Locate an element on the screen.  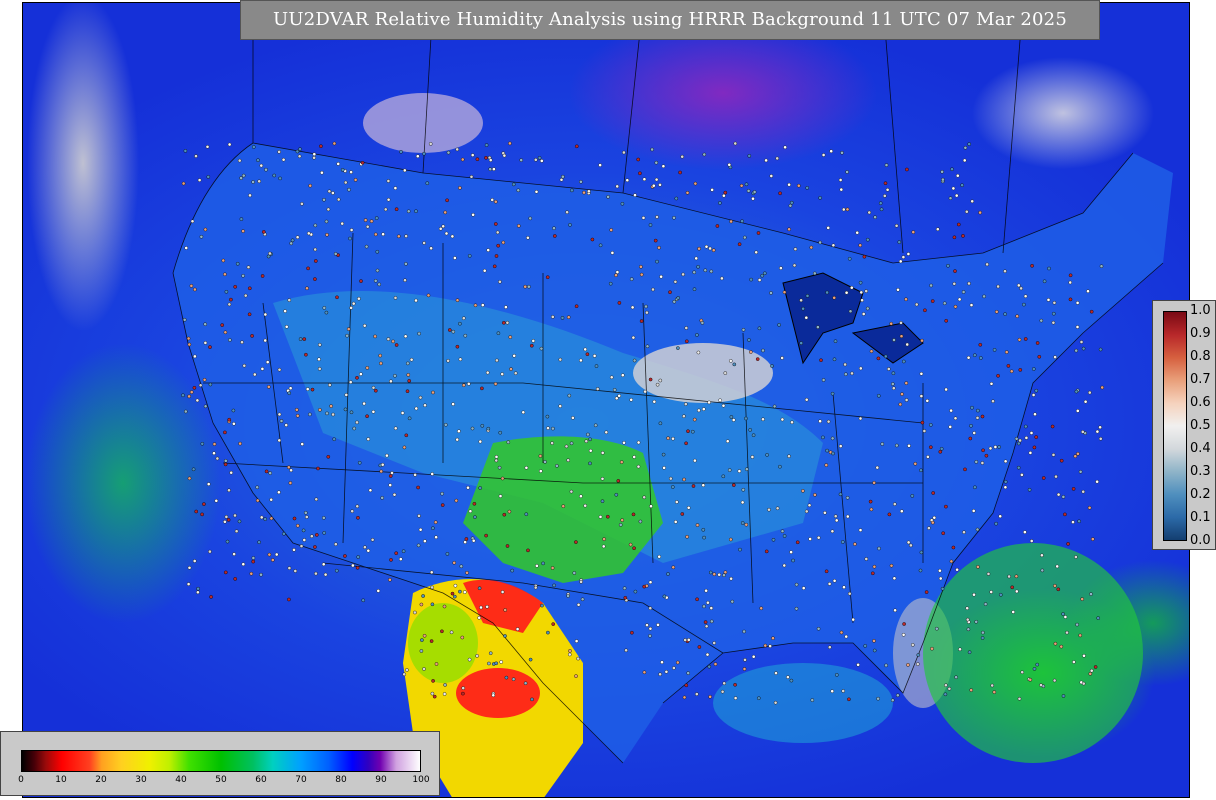
observation-colorbar-tick: 0.0 is located at coordinates (1200, 540).